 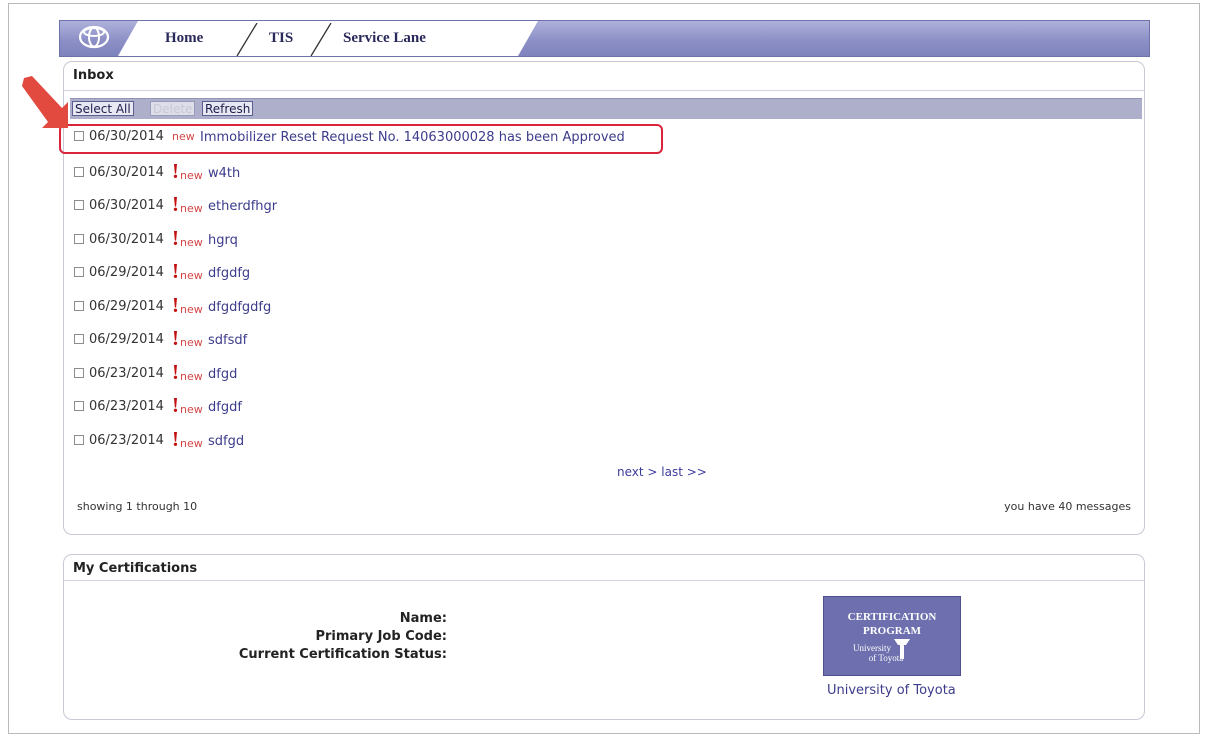 What do you see at coordinates (242, 206) in the screenshot?
I see `message-subject-link: etherdfhgr` at bounding box center [242, 206].